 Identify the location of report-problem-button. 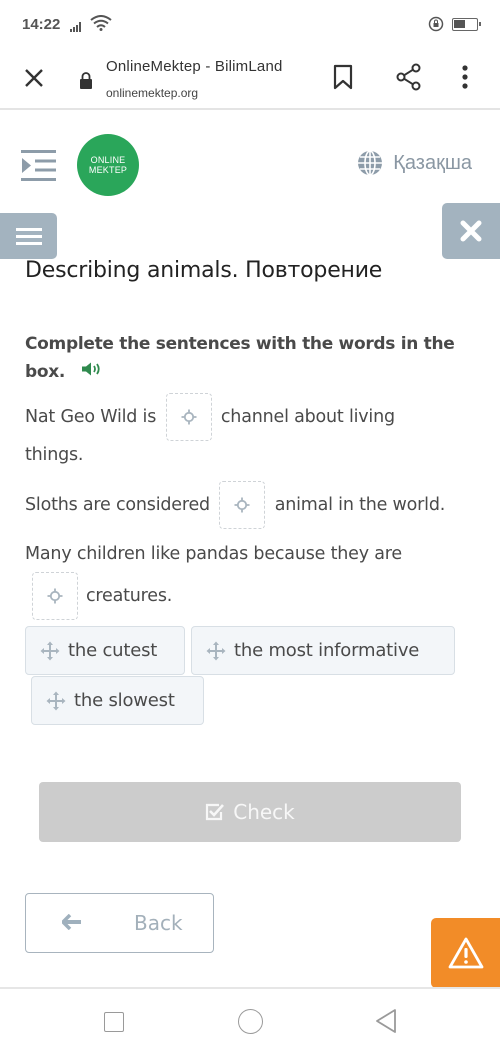
(465, 953).